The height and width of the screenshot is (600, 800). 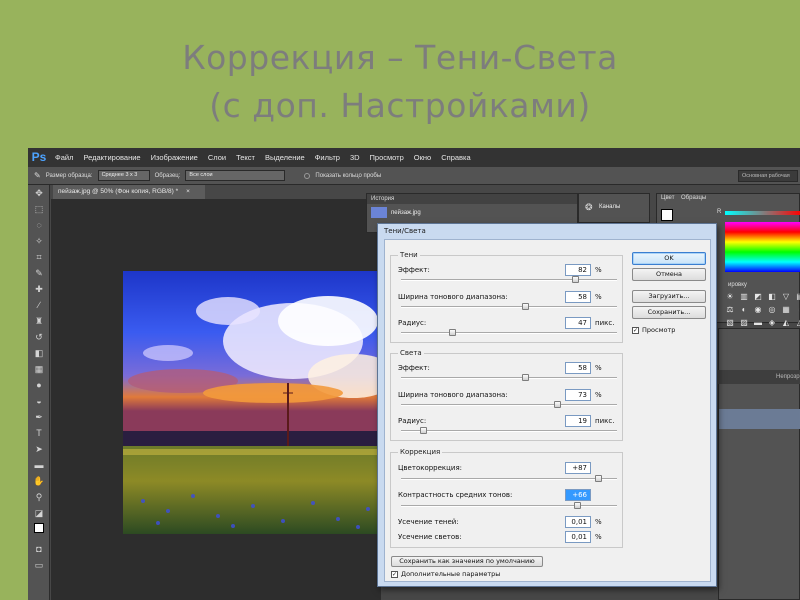 What do you see at coordinates (39, 417) in the screenshot?
I see `pen-tool-icon: ✒` at bounding box center [39, 417].